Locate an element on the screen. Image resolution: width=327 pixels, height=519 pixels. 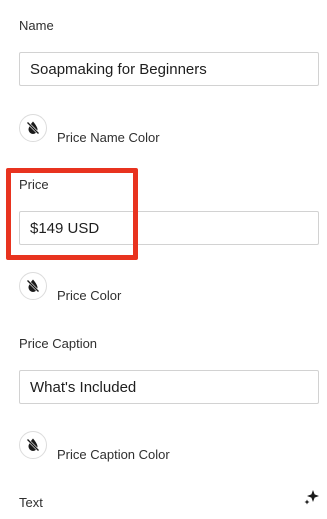
price-caption-color-row: Price Caption Color is located at coordinates (94, 446).